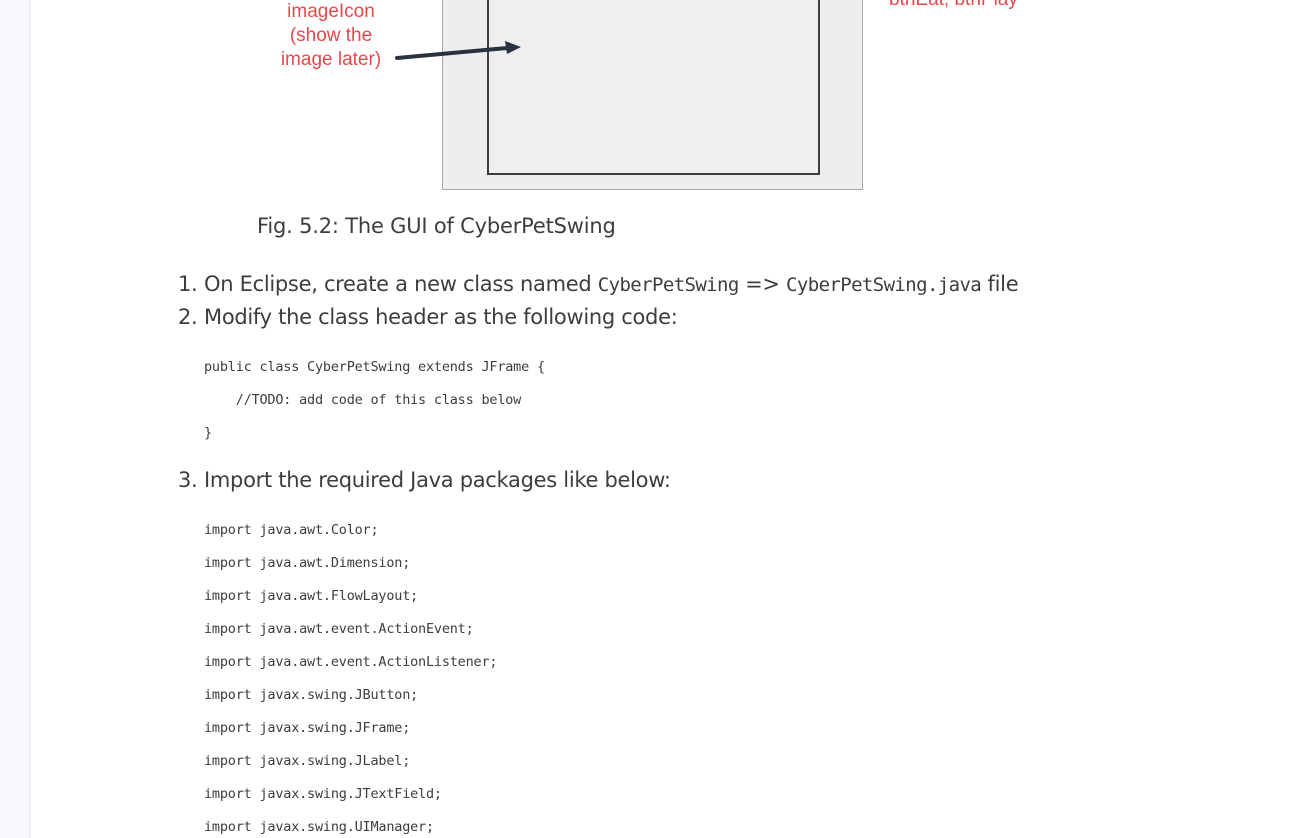 The height and width of the screenshot is (838, 1293). Describe the element at coordinates (311, 596) in the screenshot. I see `code-line: import java.awt.FlowLayout;` at that location.